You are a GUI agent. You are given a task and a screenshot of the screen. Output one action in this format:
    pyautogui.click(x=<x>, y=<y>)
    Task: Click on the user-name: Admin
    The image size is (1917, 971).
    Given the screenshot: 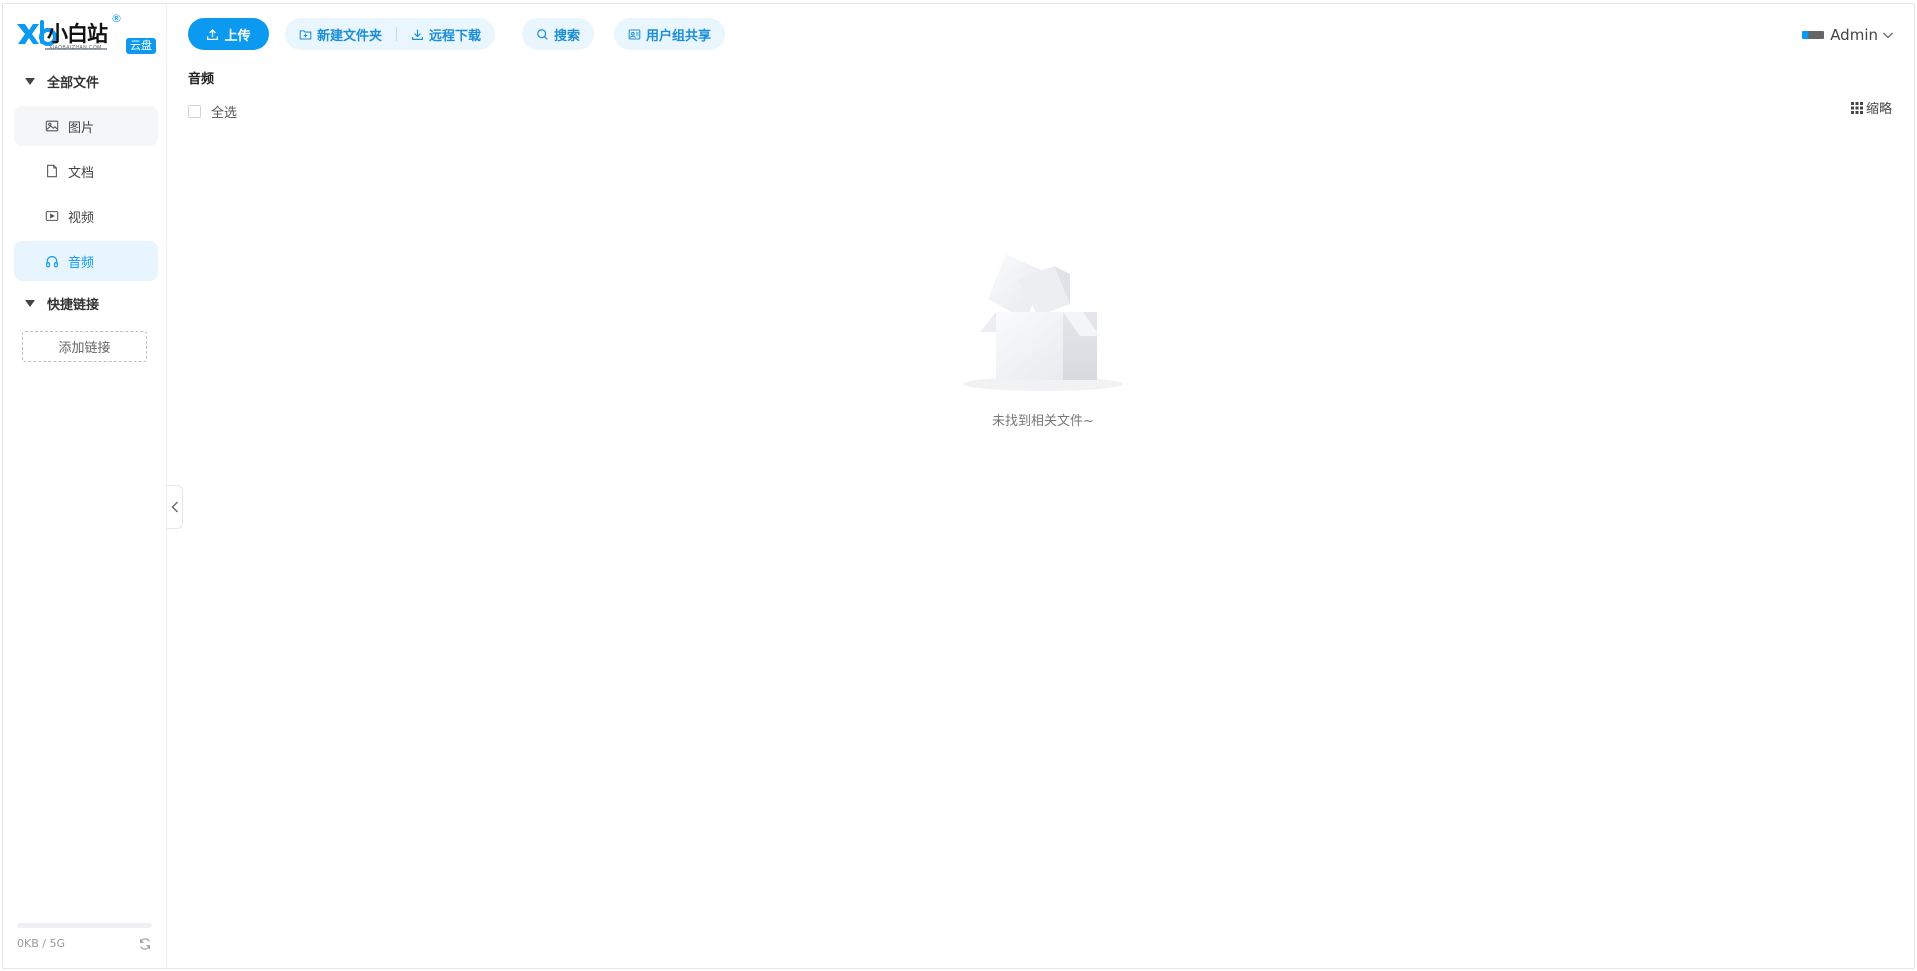 What is the action you would take?
    pyautogui.click(x=1854, y=35)
    